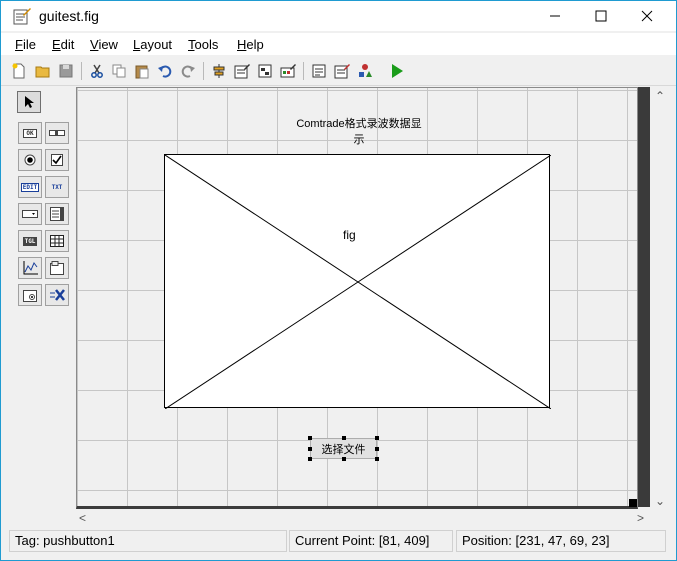 This screenshot has width=677, height=561. I want to click on listbox-icon, so click(57, 214).